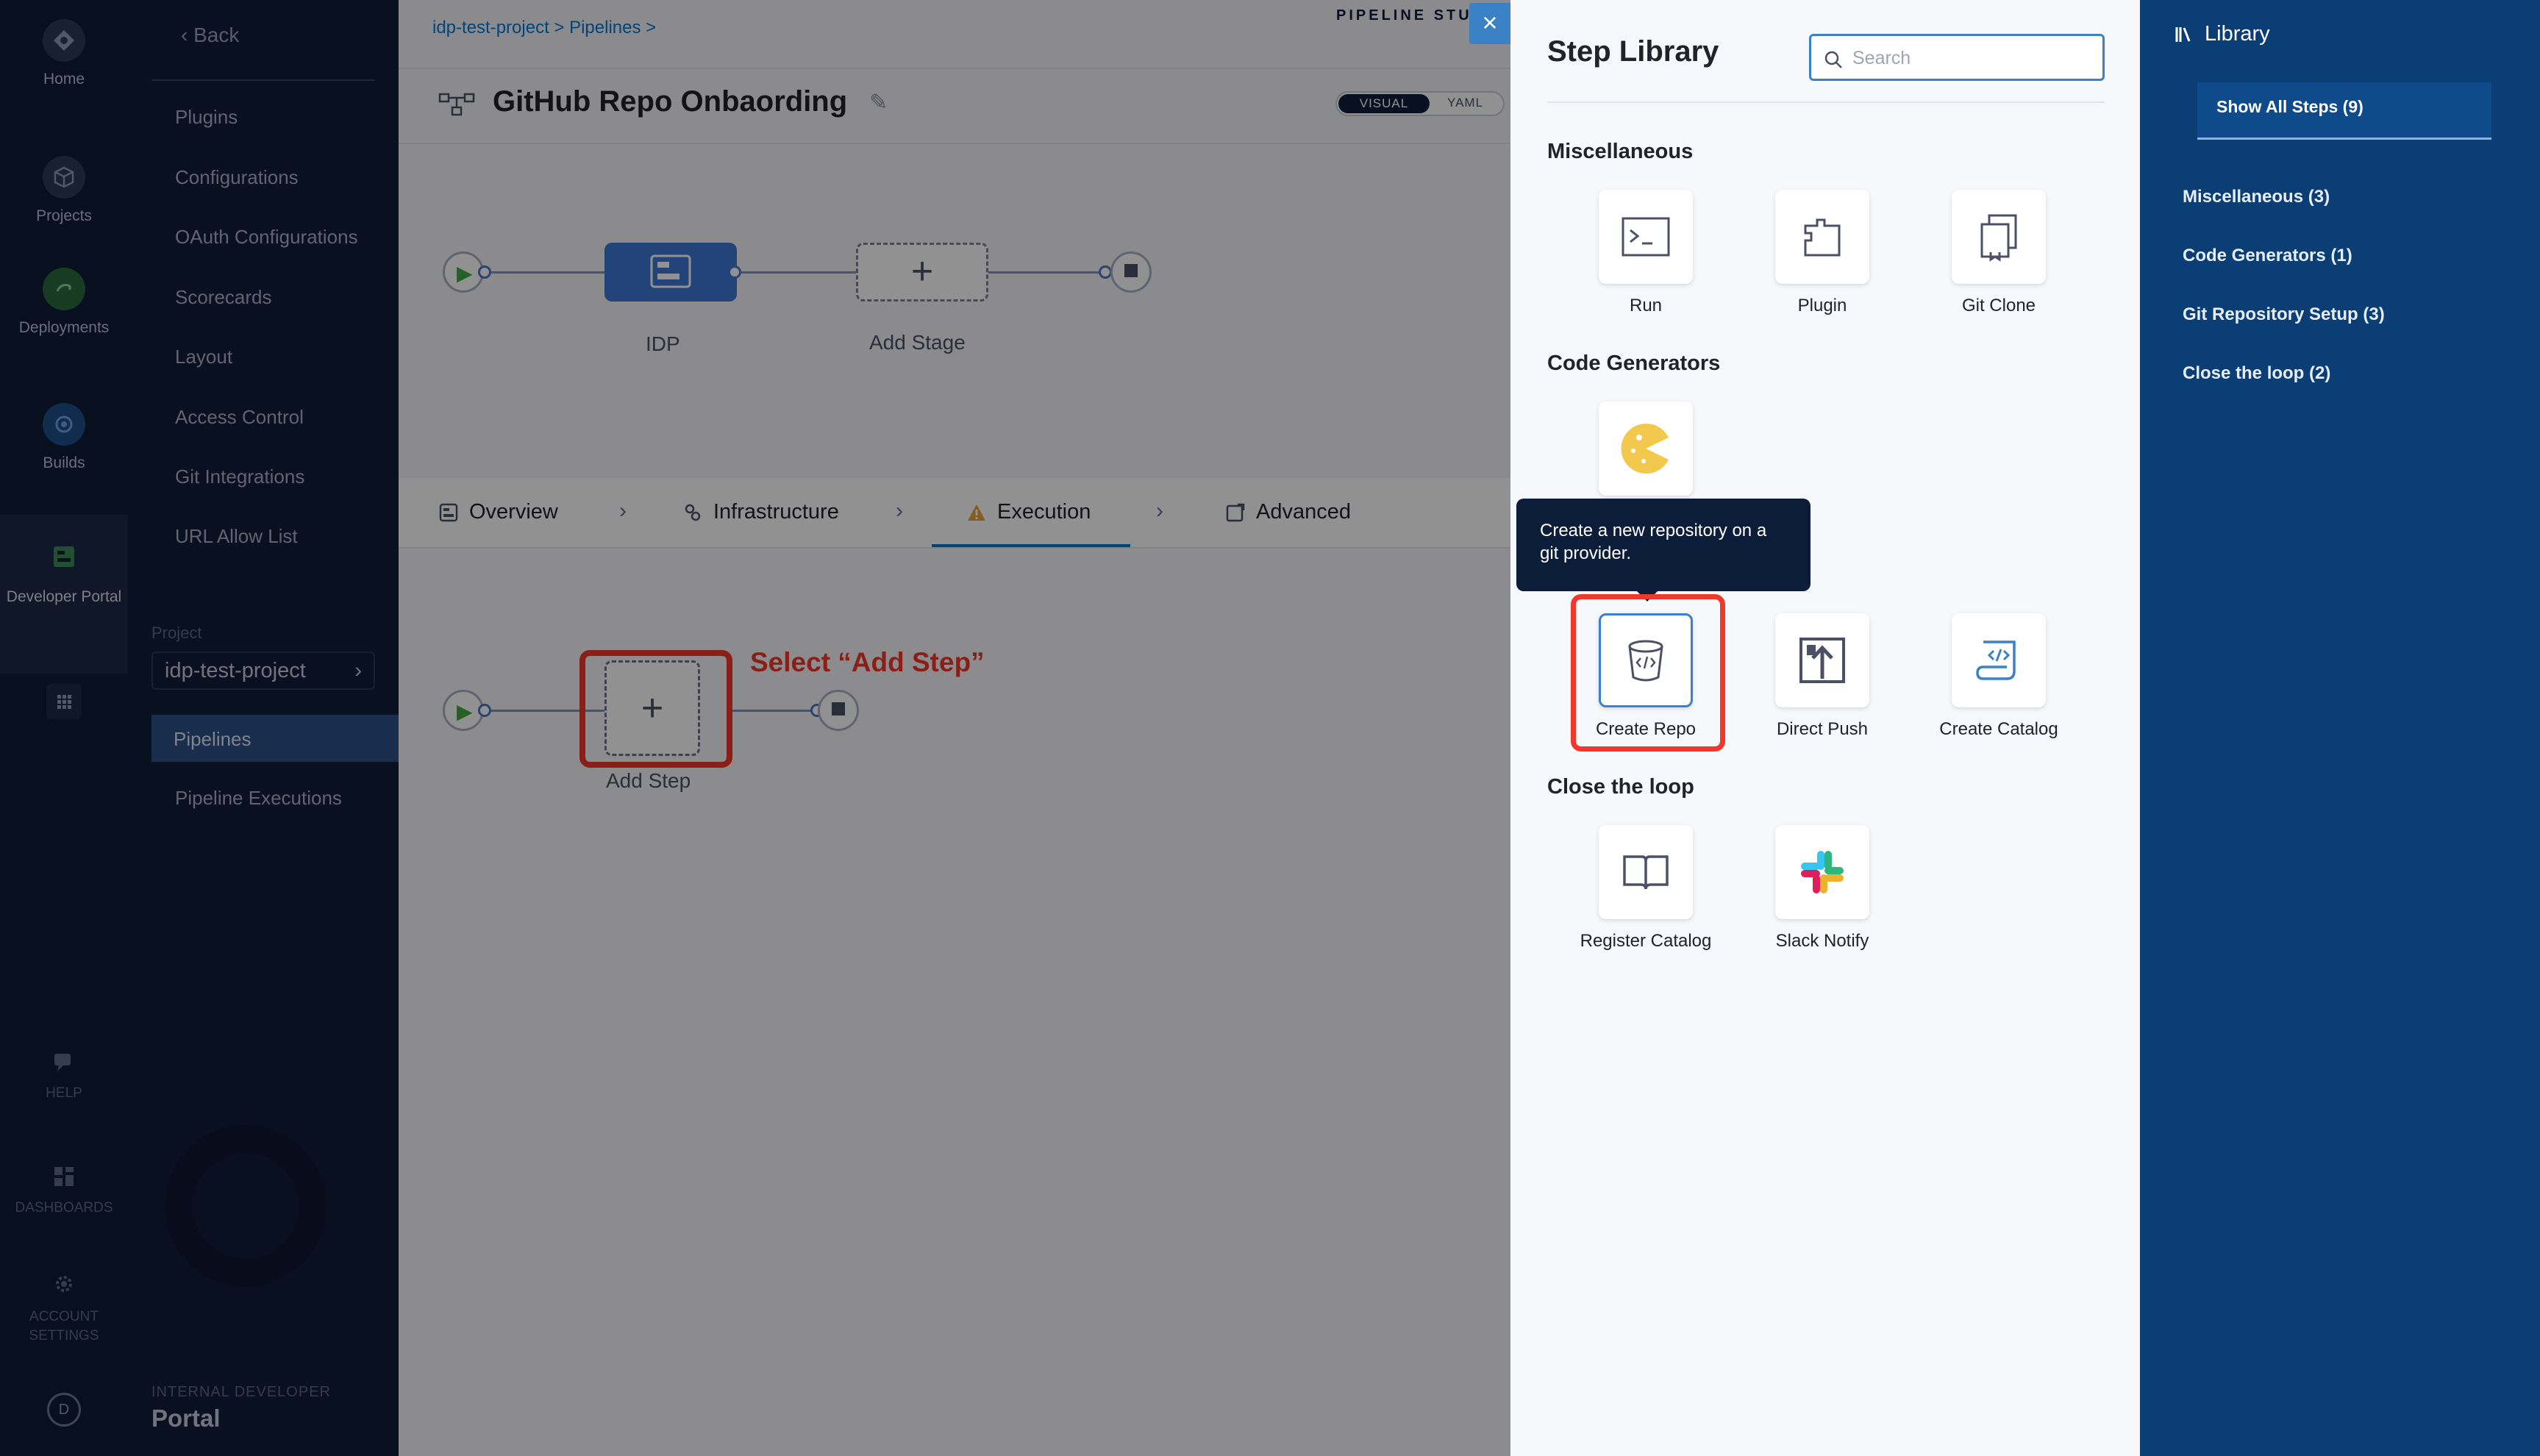 The width and height of the screenshot is (2540, 1456). What do you see at coordinates (1646, 237) in the screenshot?
I see `terminal-icon` at bounding box center [1646, 237].